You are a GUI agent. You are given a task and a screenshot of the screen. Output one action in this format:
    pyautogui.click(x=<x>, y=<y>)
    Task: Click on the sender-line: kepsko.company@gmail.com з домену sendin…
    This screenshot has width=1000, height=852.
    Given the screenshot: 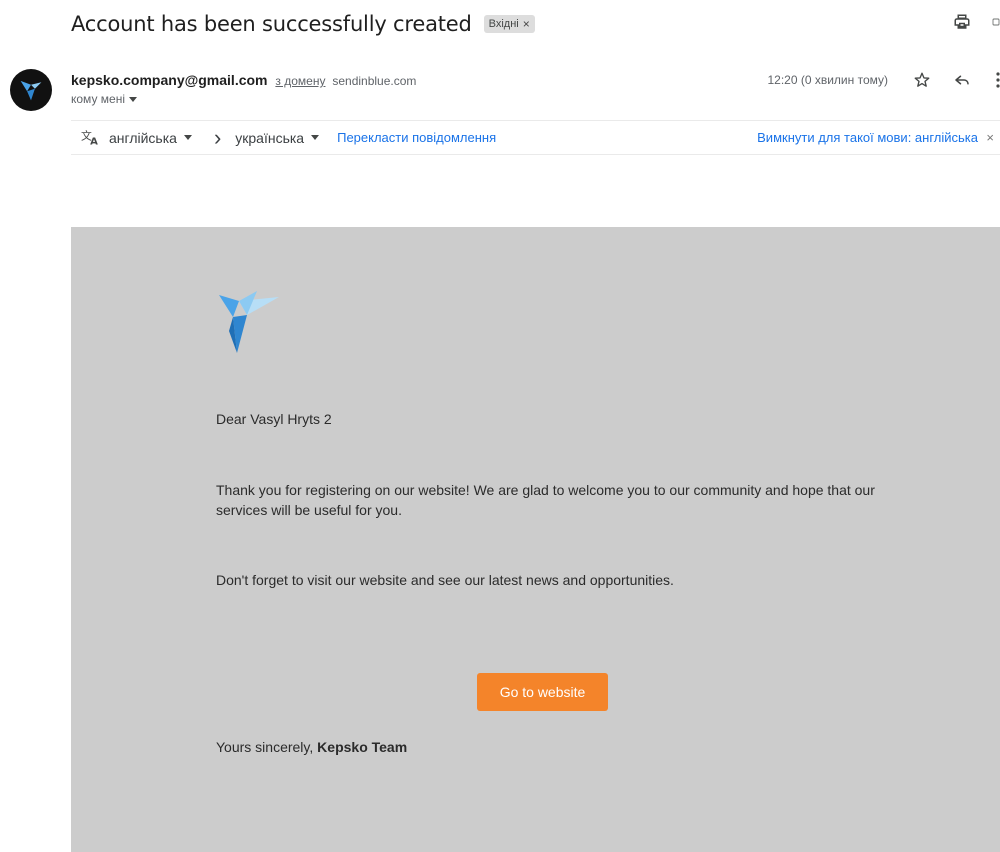 What is the action you would take?
    pyautogui.click(x=243, y=80)
    